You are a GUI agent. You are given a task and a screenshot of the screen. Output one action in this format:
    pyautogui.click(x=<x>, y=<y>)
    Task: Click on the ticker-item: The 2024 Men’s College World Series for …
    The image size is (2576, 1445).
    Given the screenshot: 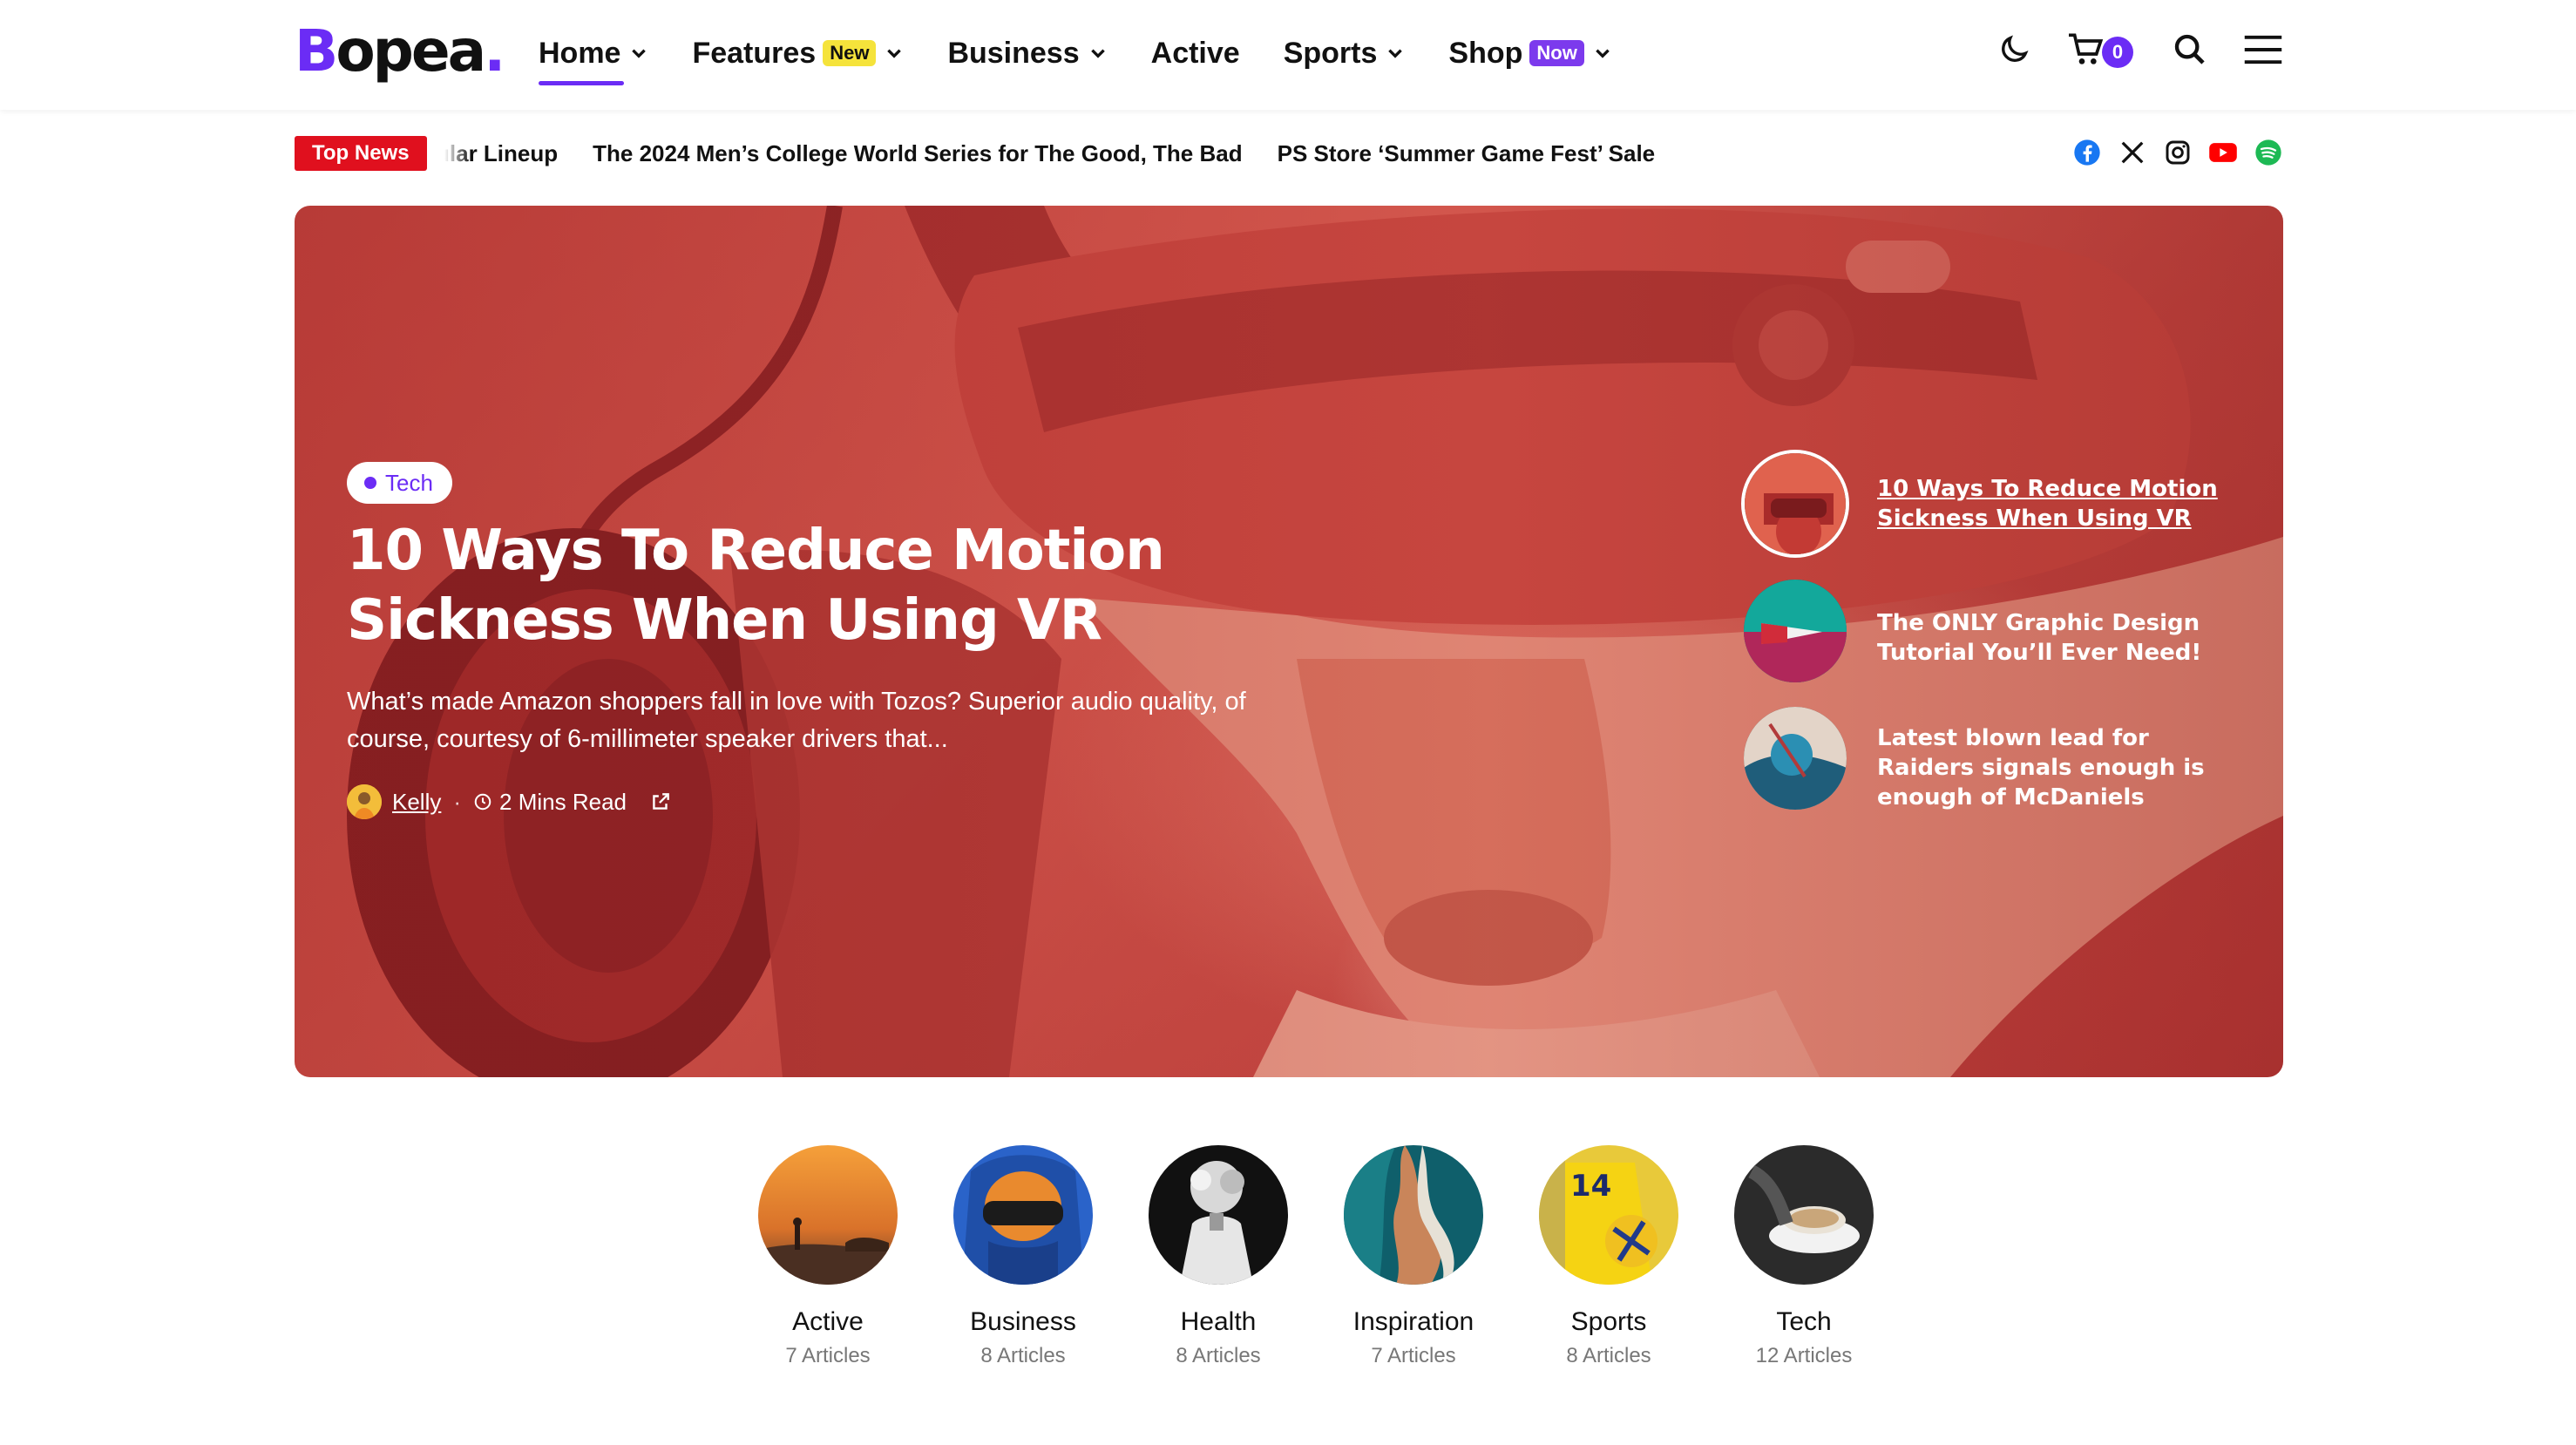 What is the action you would take?
    pyautogui.click(x=918, y=153)
    